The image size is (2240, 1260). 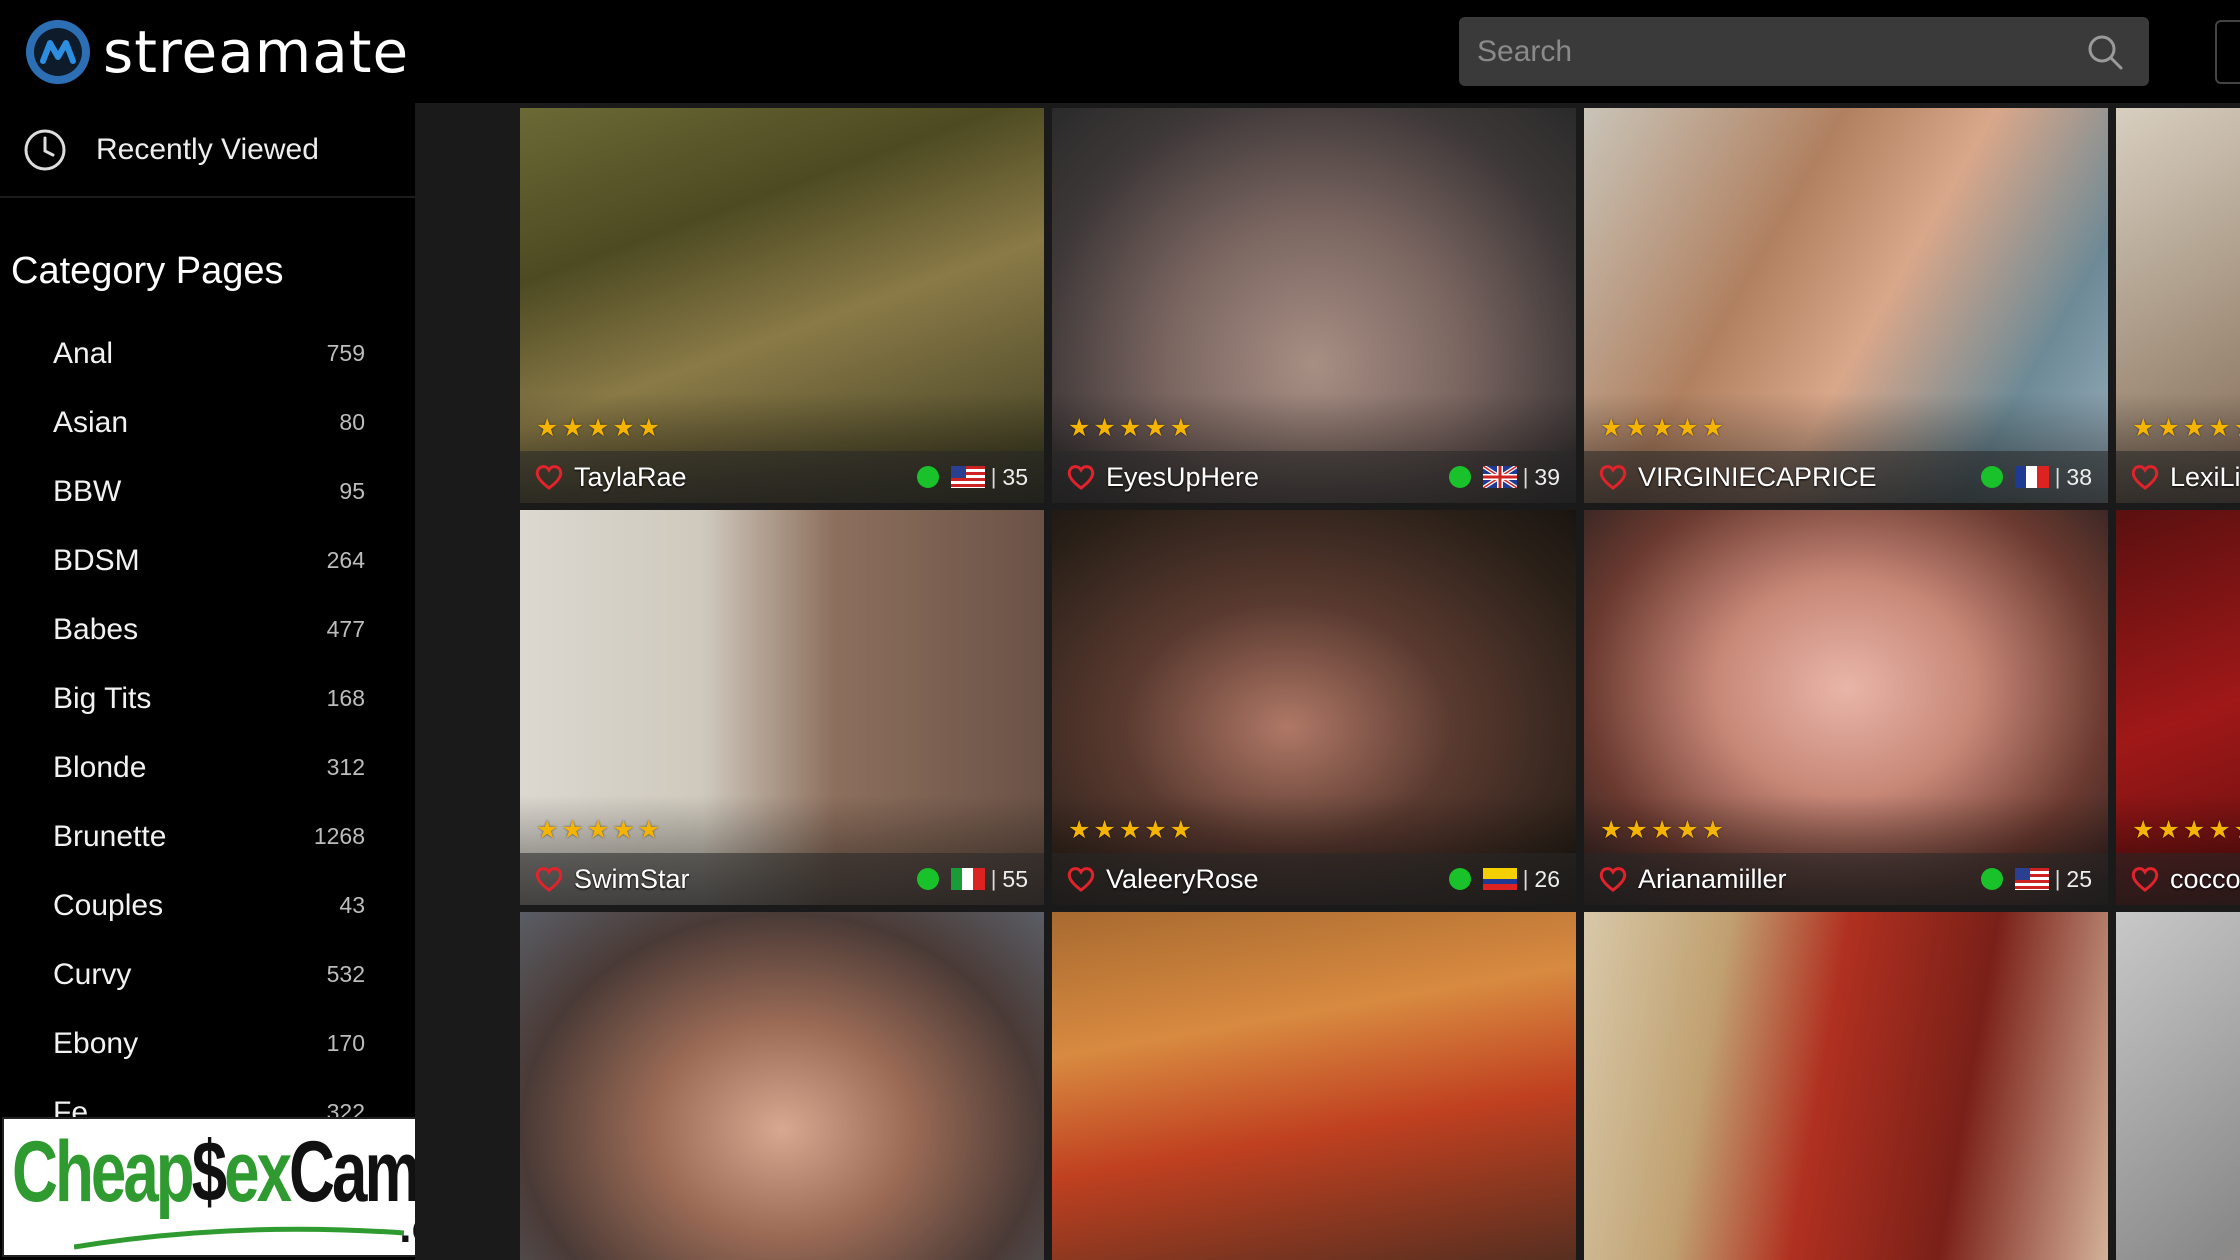 I want to click on model-info-bar: TaylaRae | 35, so click(x=782, y=477).